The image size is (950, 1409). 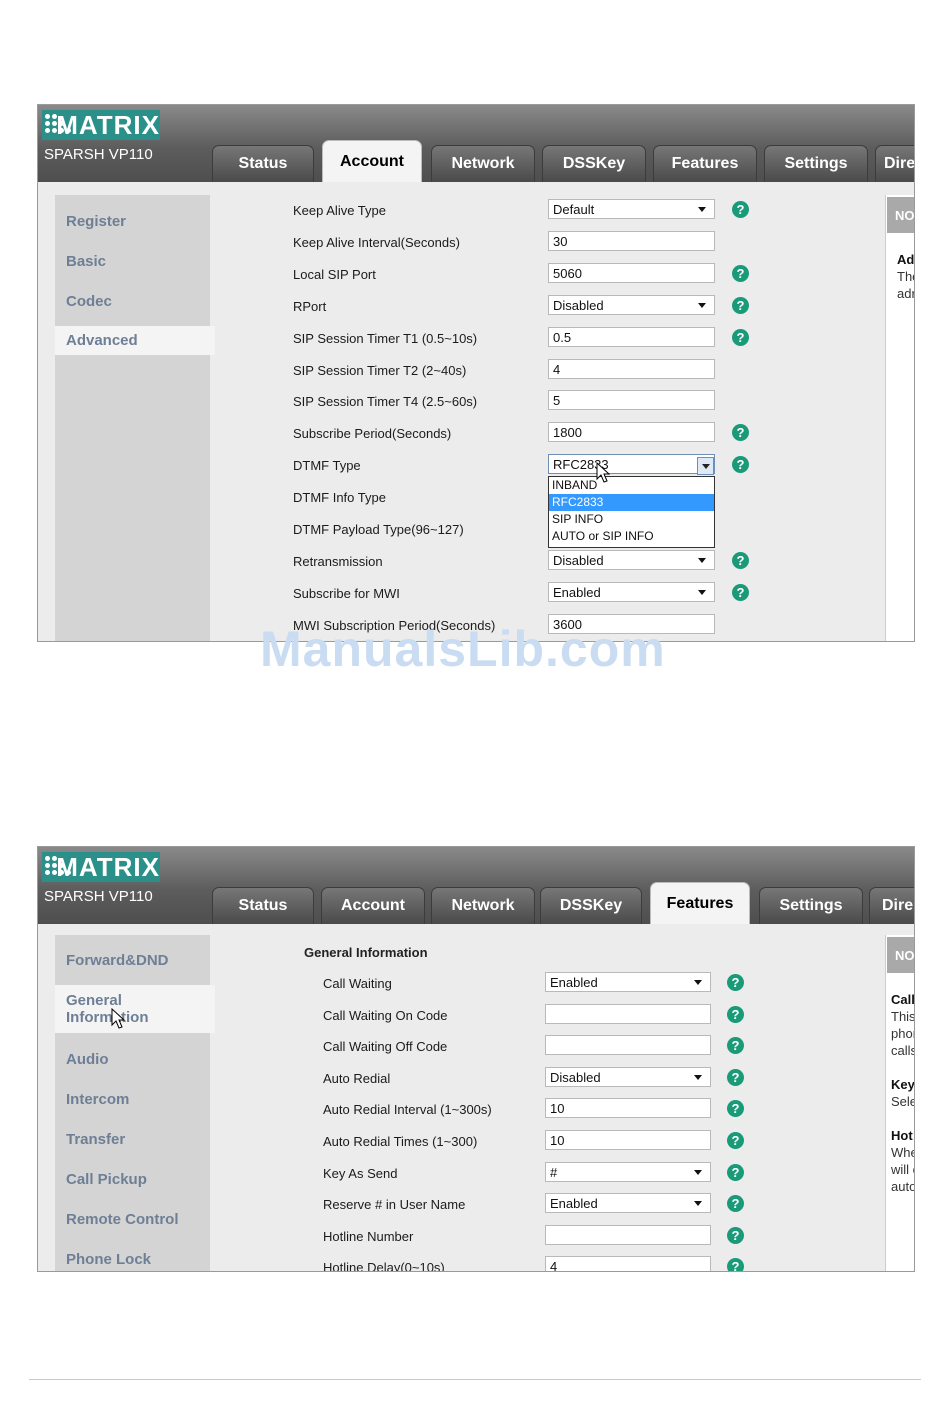 I want to click on notes-text: auto, so click(x=903, y=1186).